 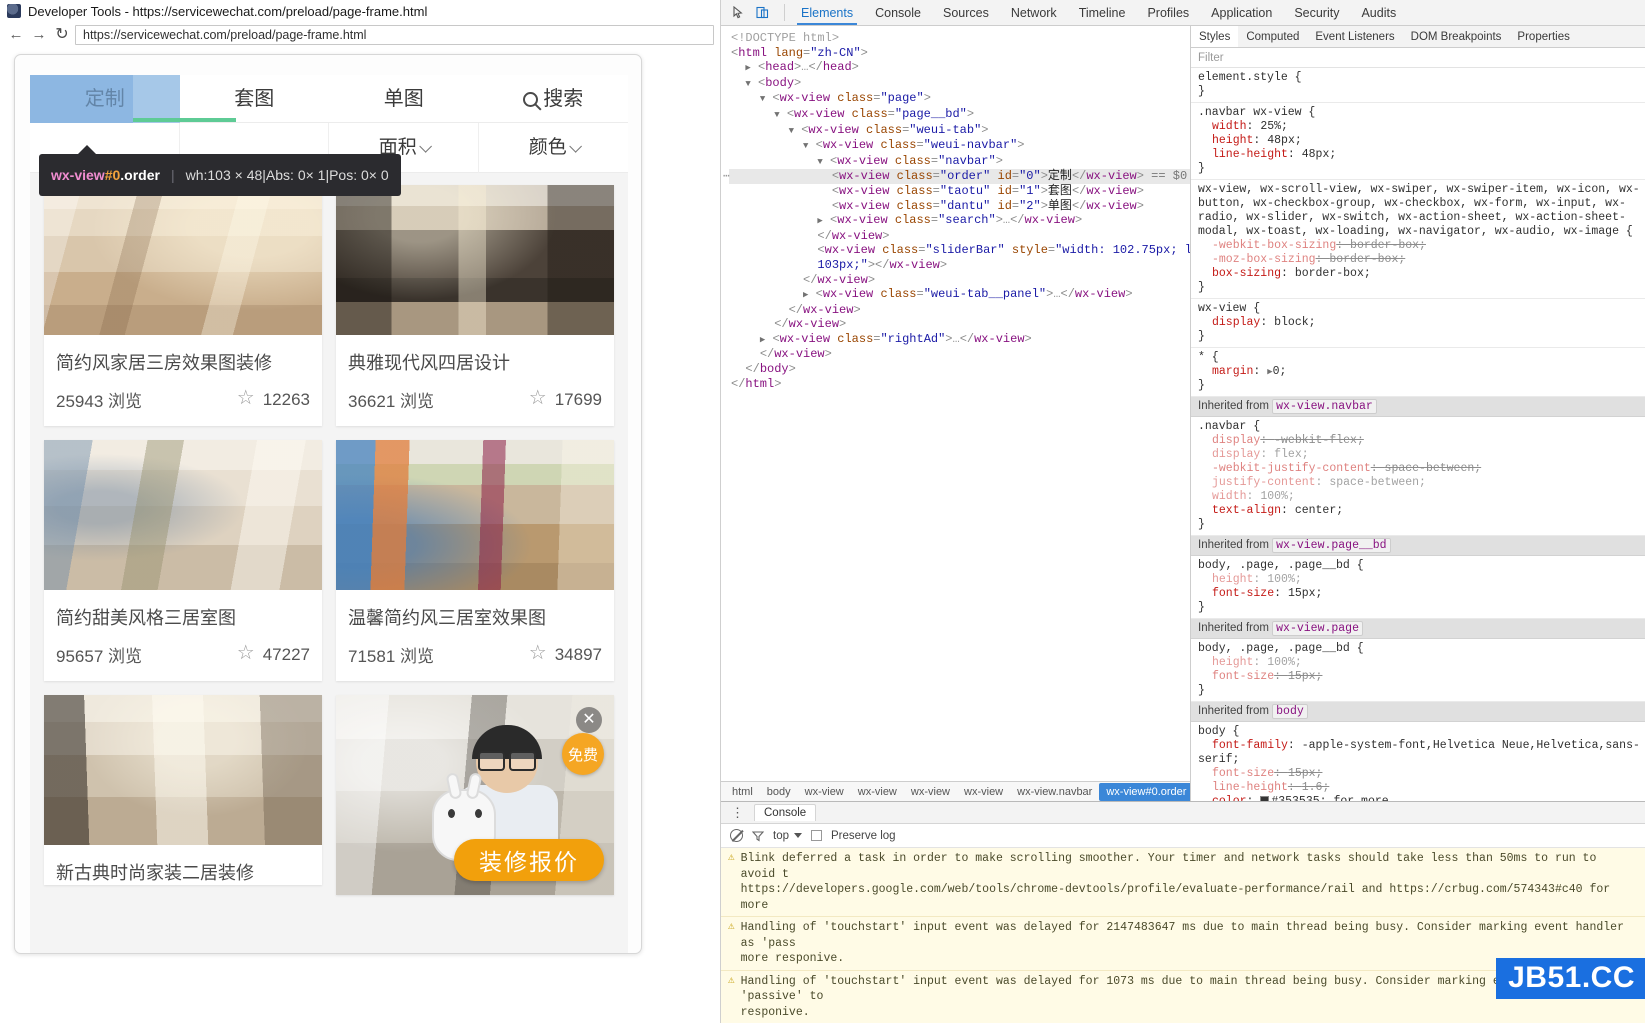 What do you see at coordinates (1102, 12) in the screenshot?
I see `tab-timeline: Timeline` at bounding box center [1102, 12].